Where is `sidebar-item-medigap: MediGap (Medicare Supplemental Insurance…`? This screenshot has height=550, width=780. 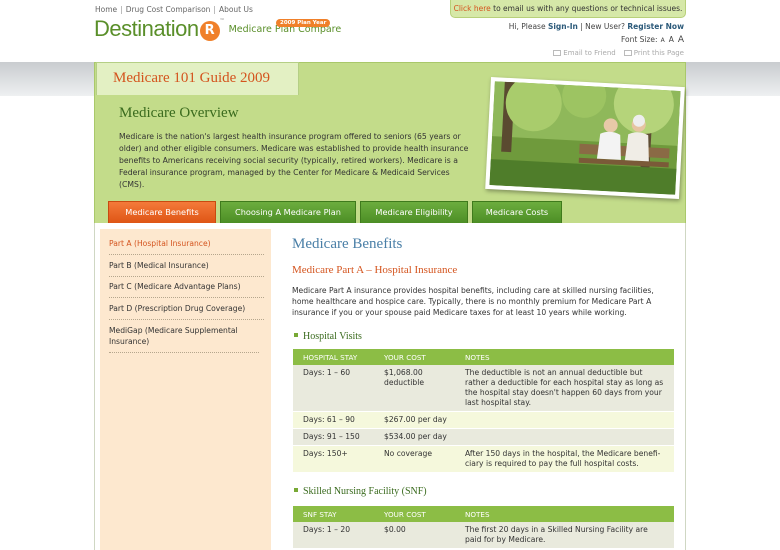
sidebar-item-medigap: MediGap (Medicare Supplemental Insurance… is located at coordinates (184, 339).